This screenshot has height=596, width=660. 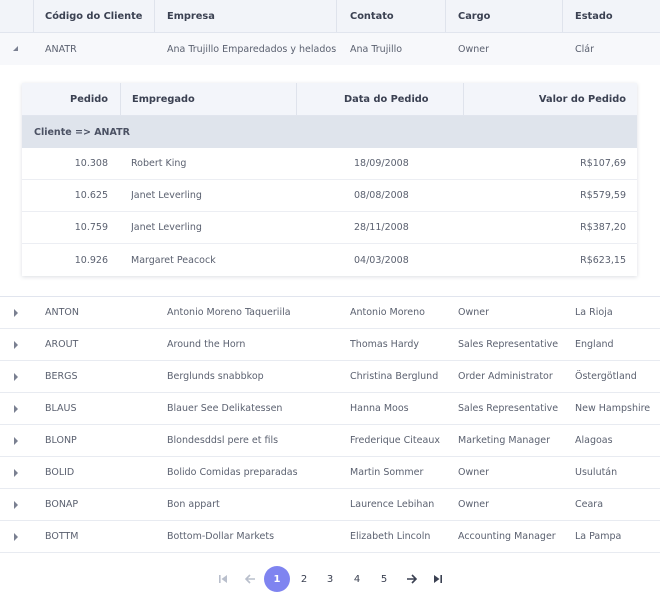 What do you see at coordinates (390, 536) in the screenshot?
I see `contact-cell: Elizabeth Lincoln` at bounding box center [390, 536].